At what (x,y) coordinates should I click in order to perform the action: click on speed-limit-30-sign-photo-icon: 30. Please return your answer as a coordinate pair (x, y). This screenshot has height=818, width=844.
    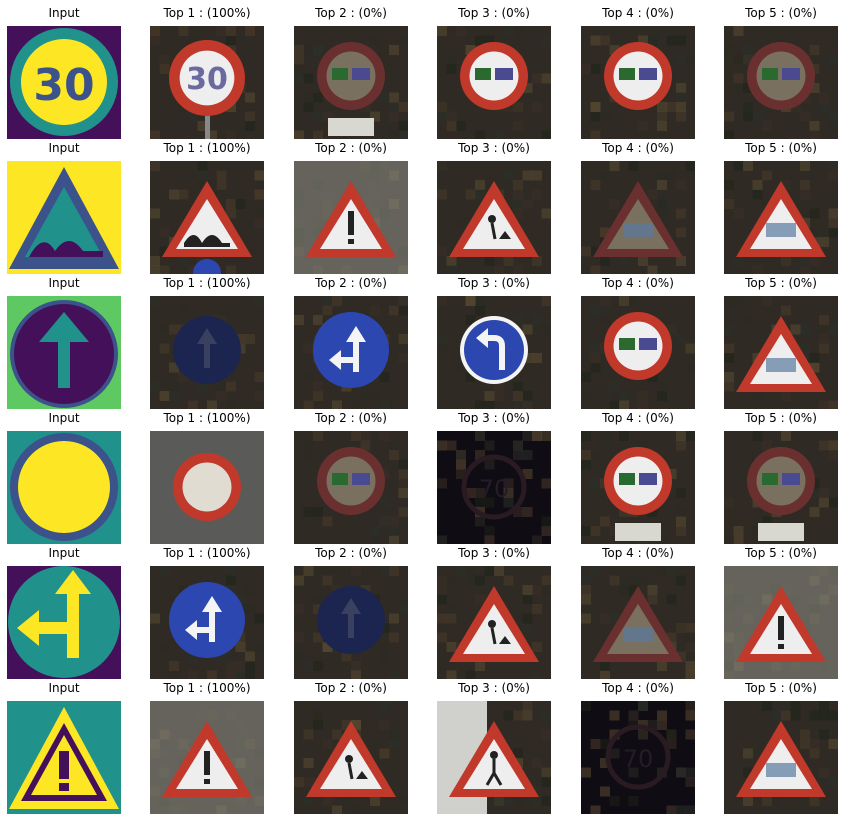
    Looking at the image, I should click on (207, 82).